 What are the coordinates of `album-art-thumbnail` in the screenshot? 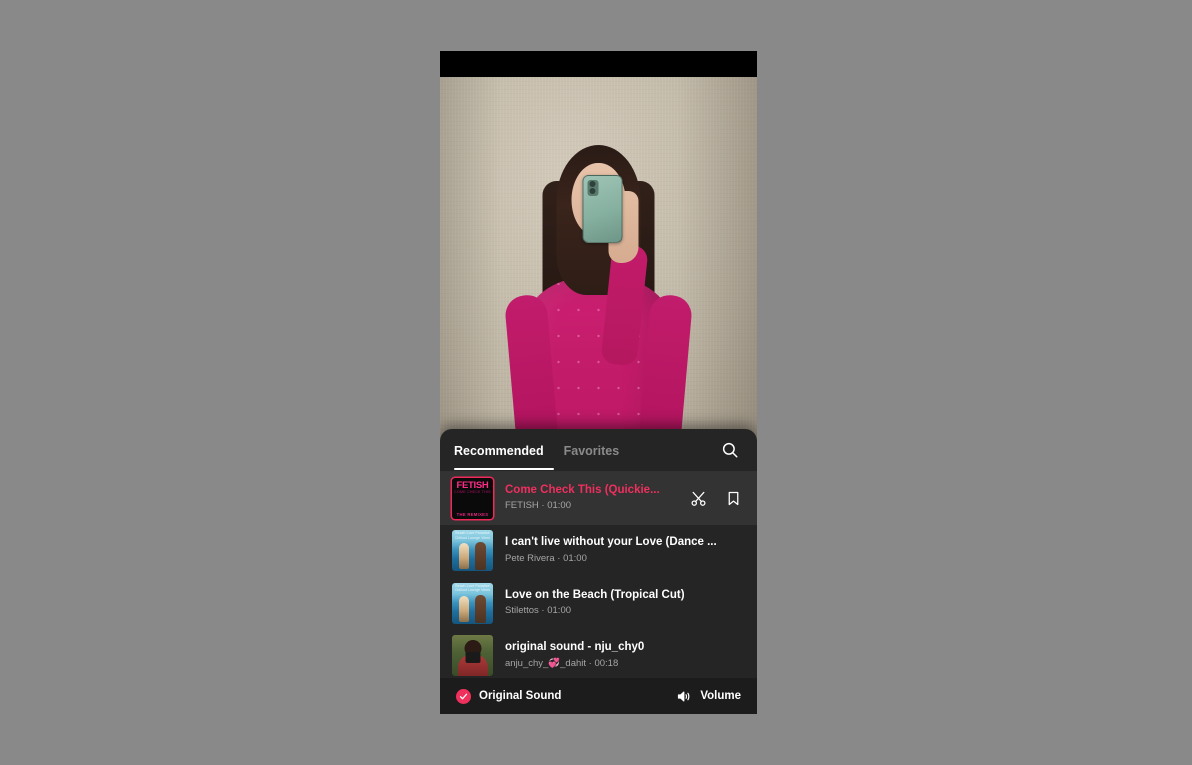 It's located at (472, 656).